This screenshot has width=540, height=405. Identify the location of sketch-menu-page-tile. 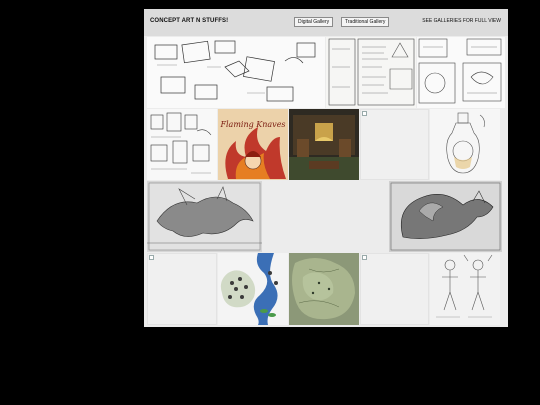
(371, 72).